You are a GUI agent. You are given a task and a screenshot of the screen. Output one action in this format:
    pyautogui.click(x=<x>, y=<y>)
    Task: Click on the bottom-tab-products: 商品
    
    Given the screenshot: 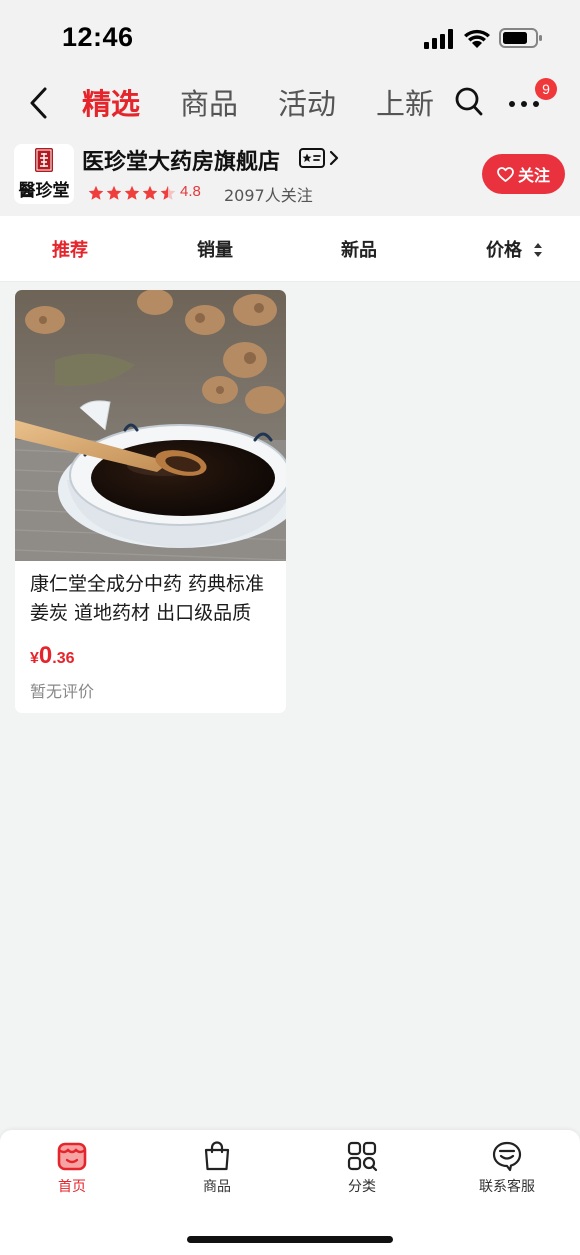 What is the action you would take?
    pyautogui.click(x=217, y=1168)
    